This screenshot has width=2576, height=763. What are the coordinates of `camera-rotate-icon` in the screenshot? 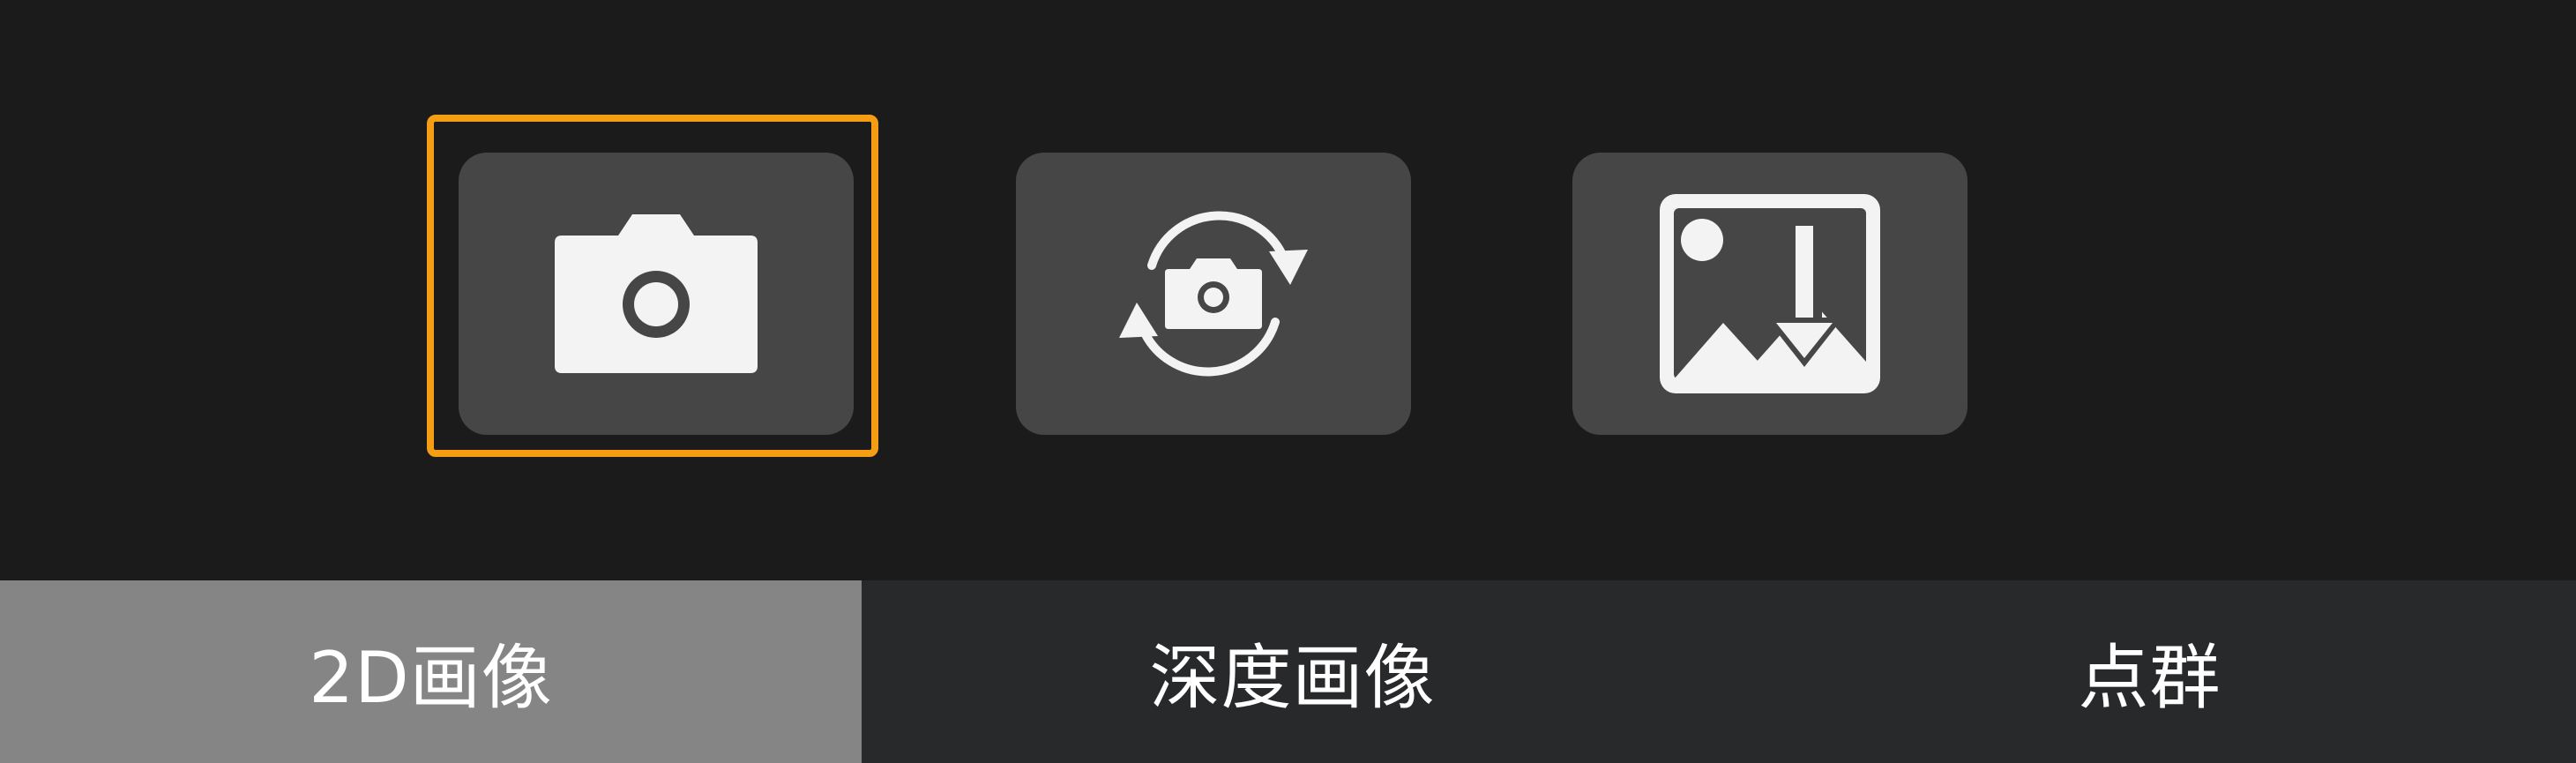 It's located at (1213, 294).